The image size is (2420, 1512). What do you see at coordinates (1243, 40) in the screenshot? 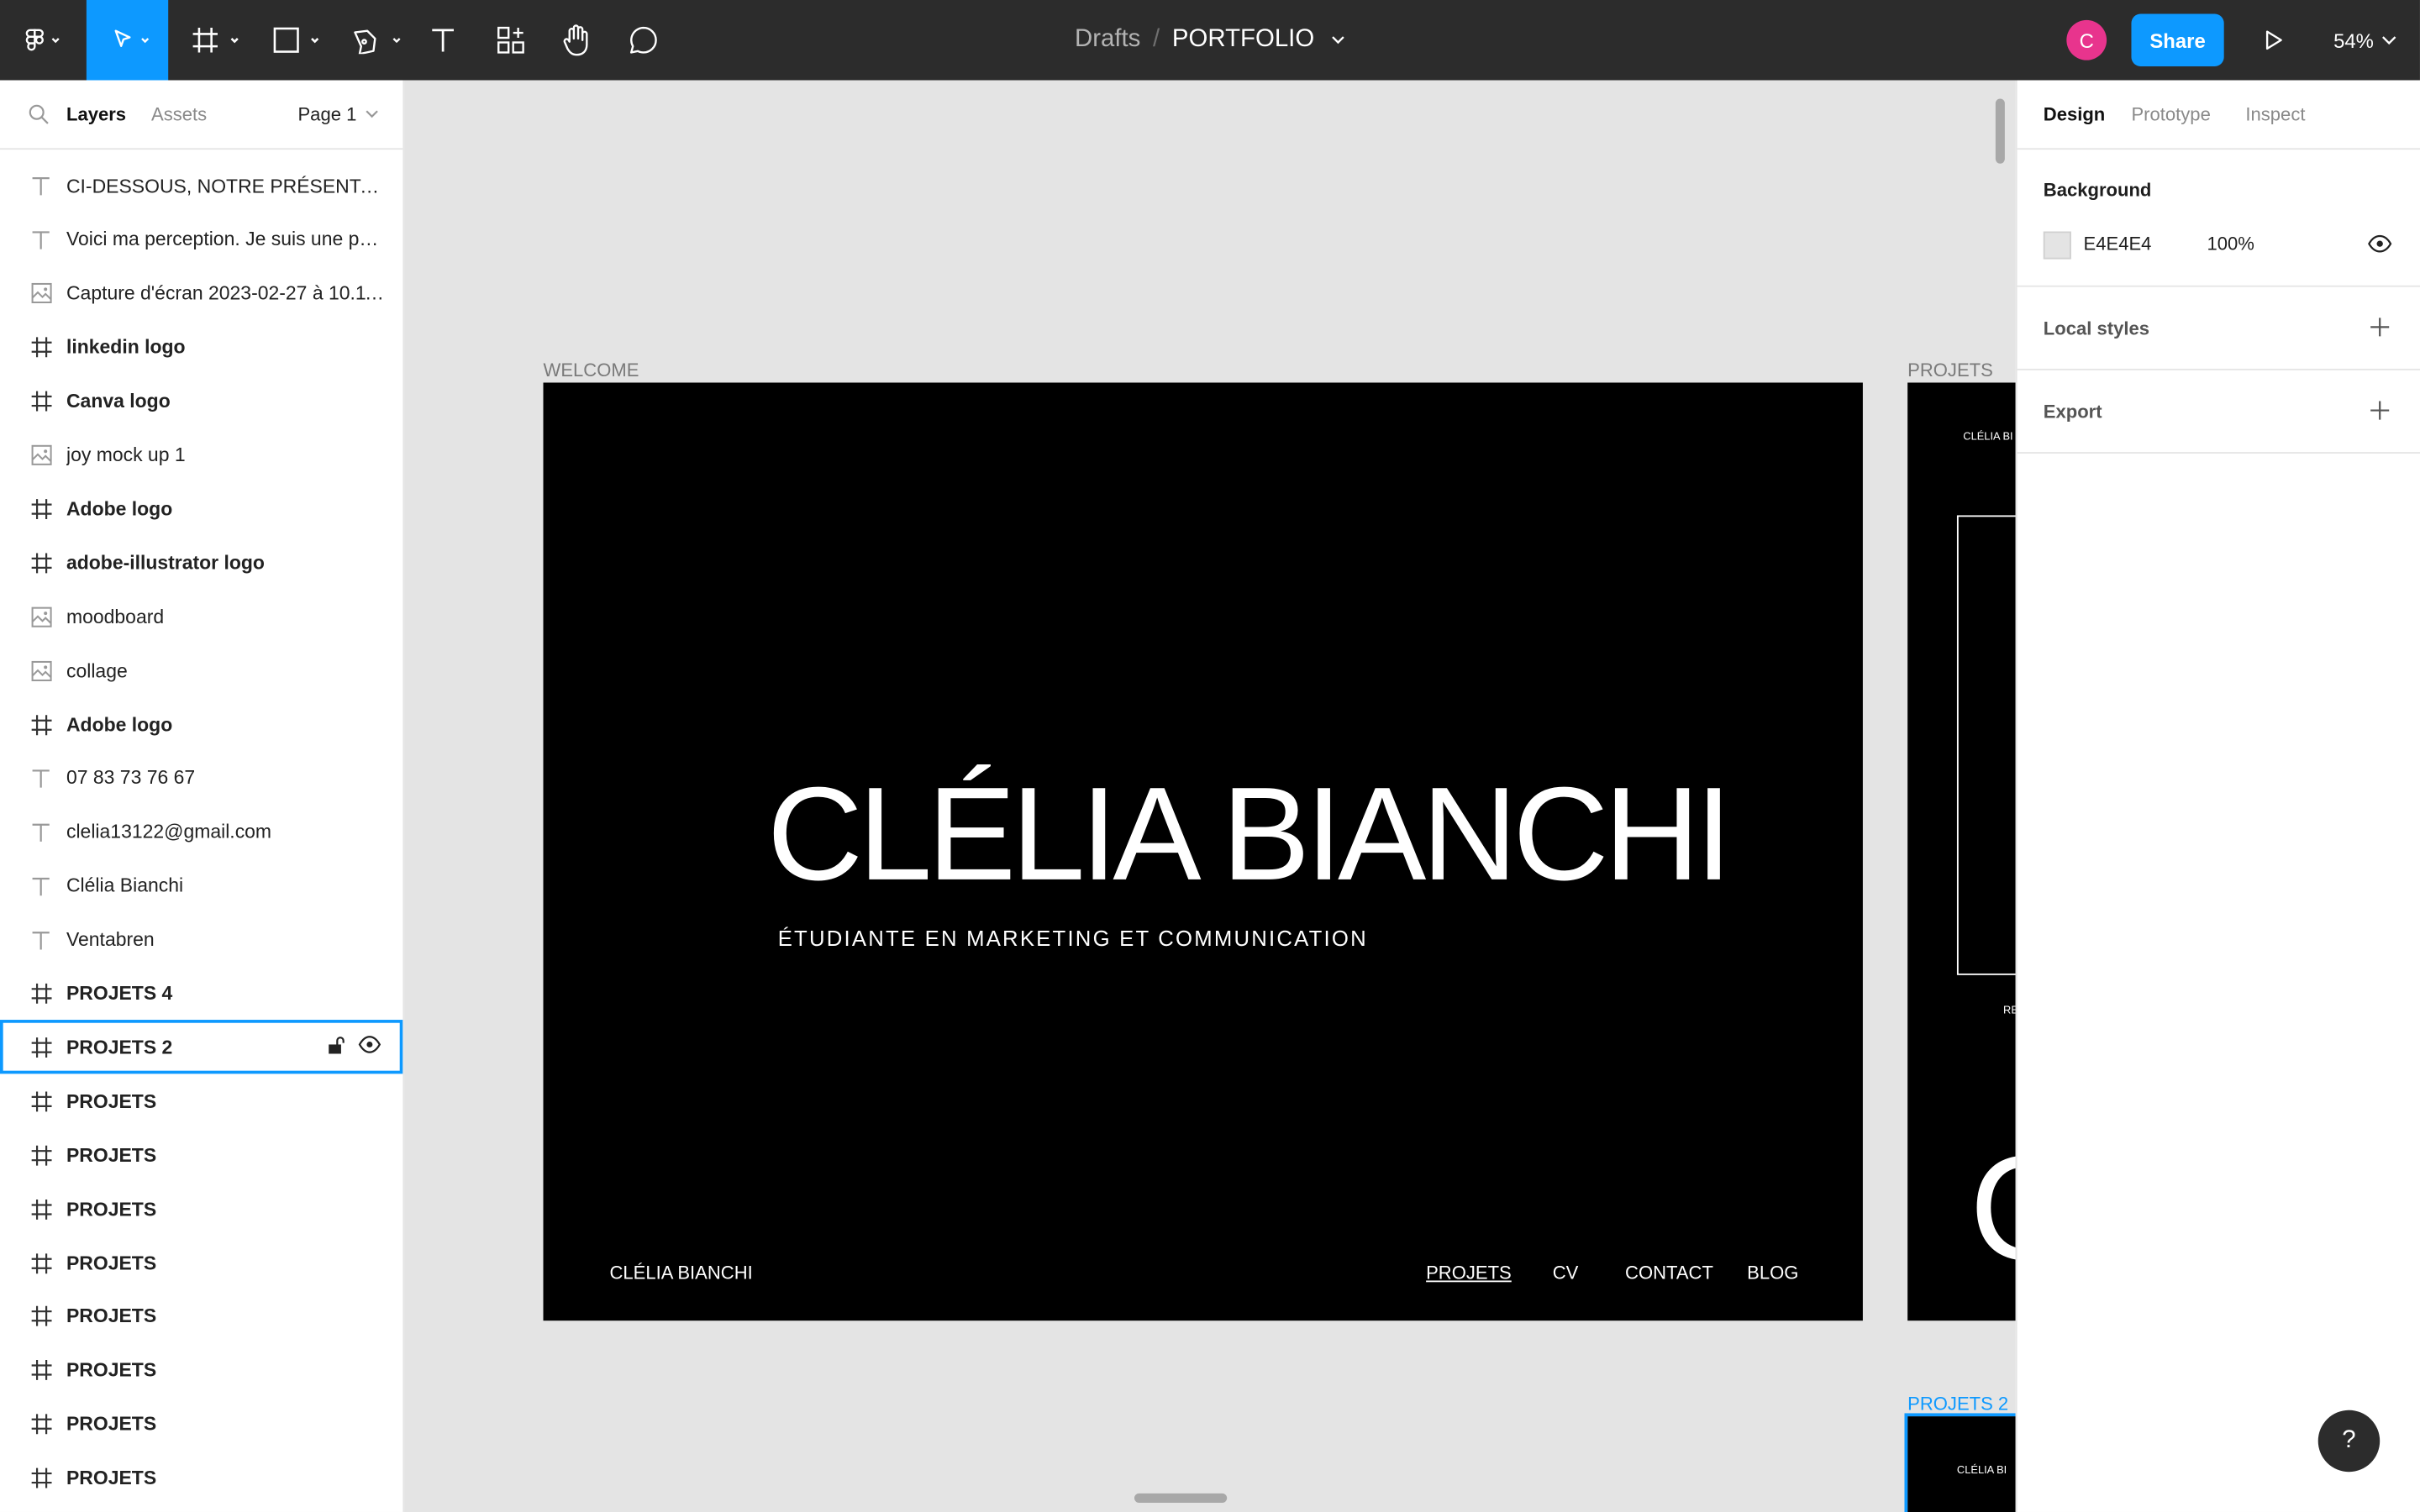
I see `file-title: PORTFOLIO` at bounding box center [1243, 40].